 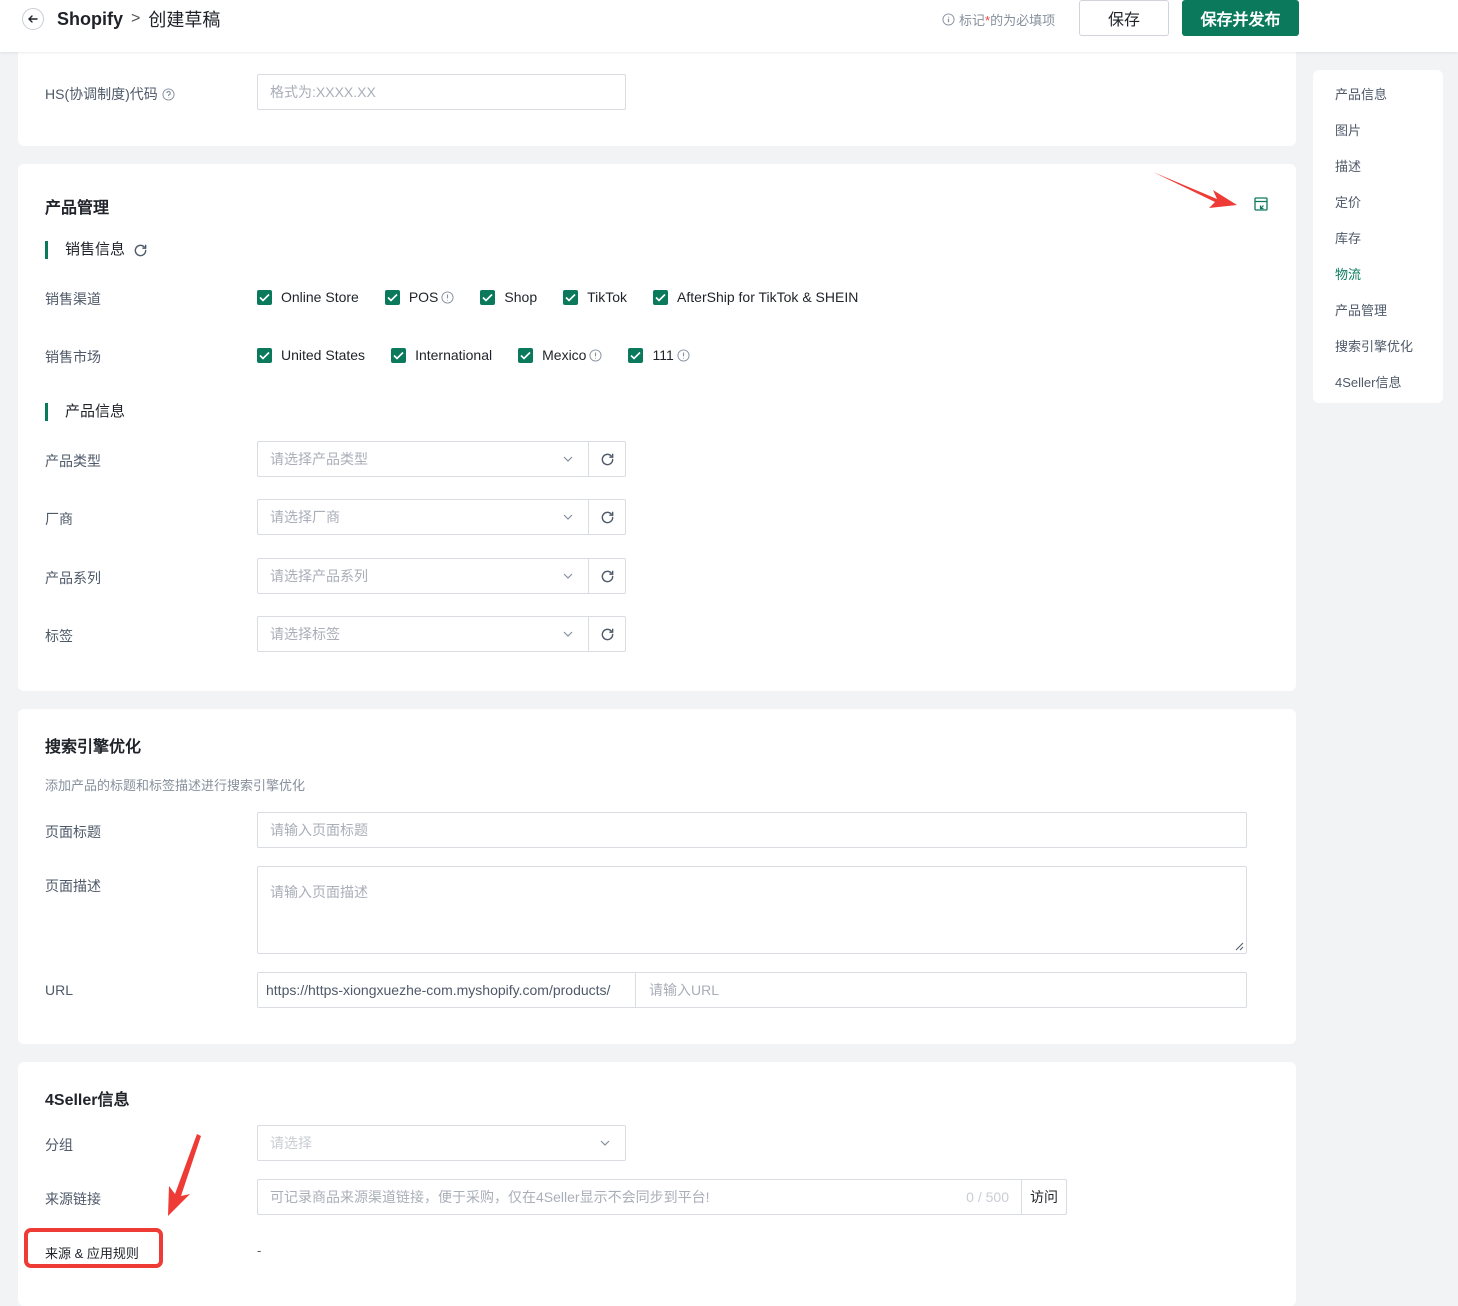 I want to click on back-button, so click(x=33, y=19).